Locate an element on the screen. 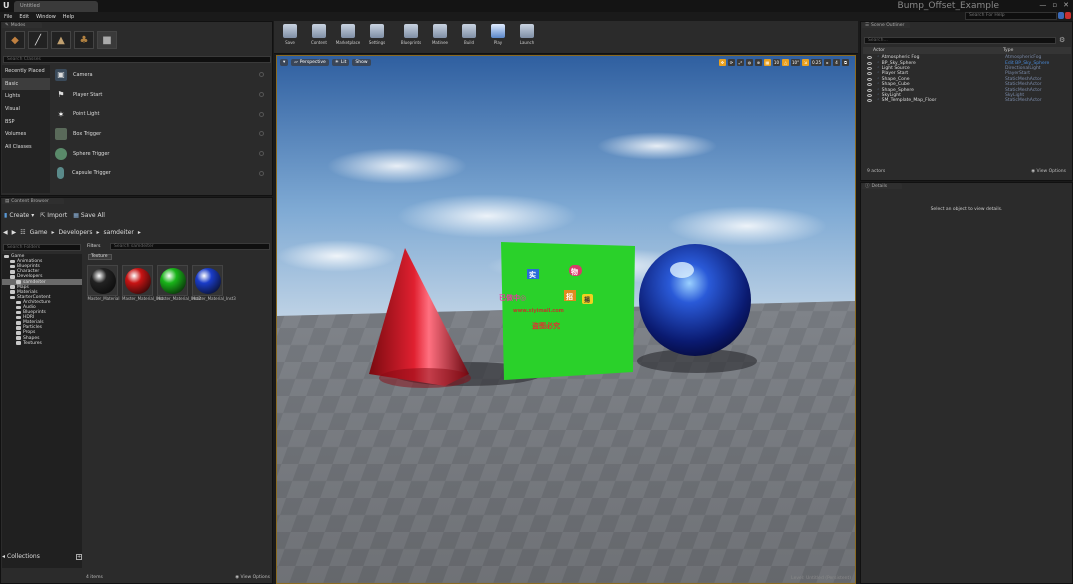 This screenshot has height=584, width=1073. category-all-classes: All Classes is located at coordinates (26, 147).